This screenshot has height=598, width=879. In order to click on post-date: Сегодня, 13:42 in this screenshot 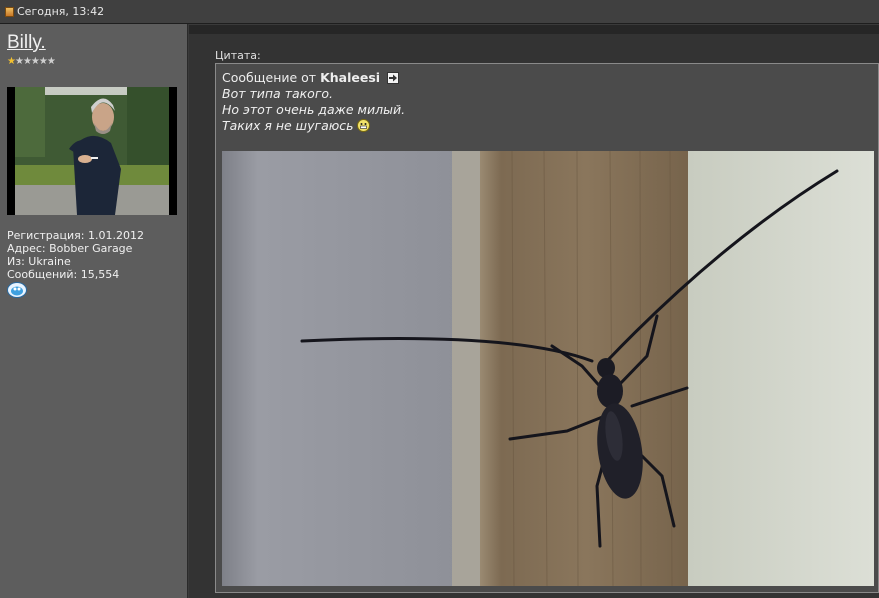, I will do `click(61, 11)`.